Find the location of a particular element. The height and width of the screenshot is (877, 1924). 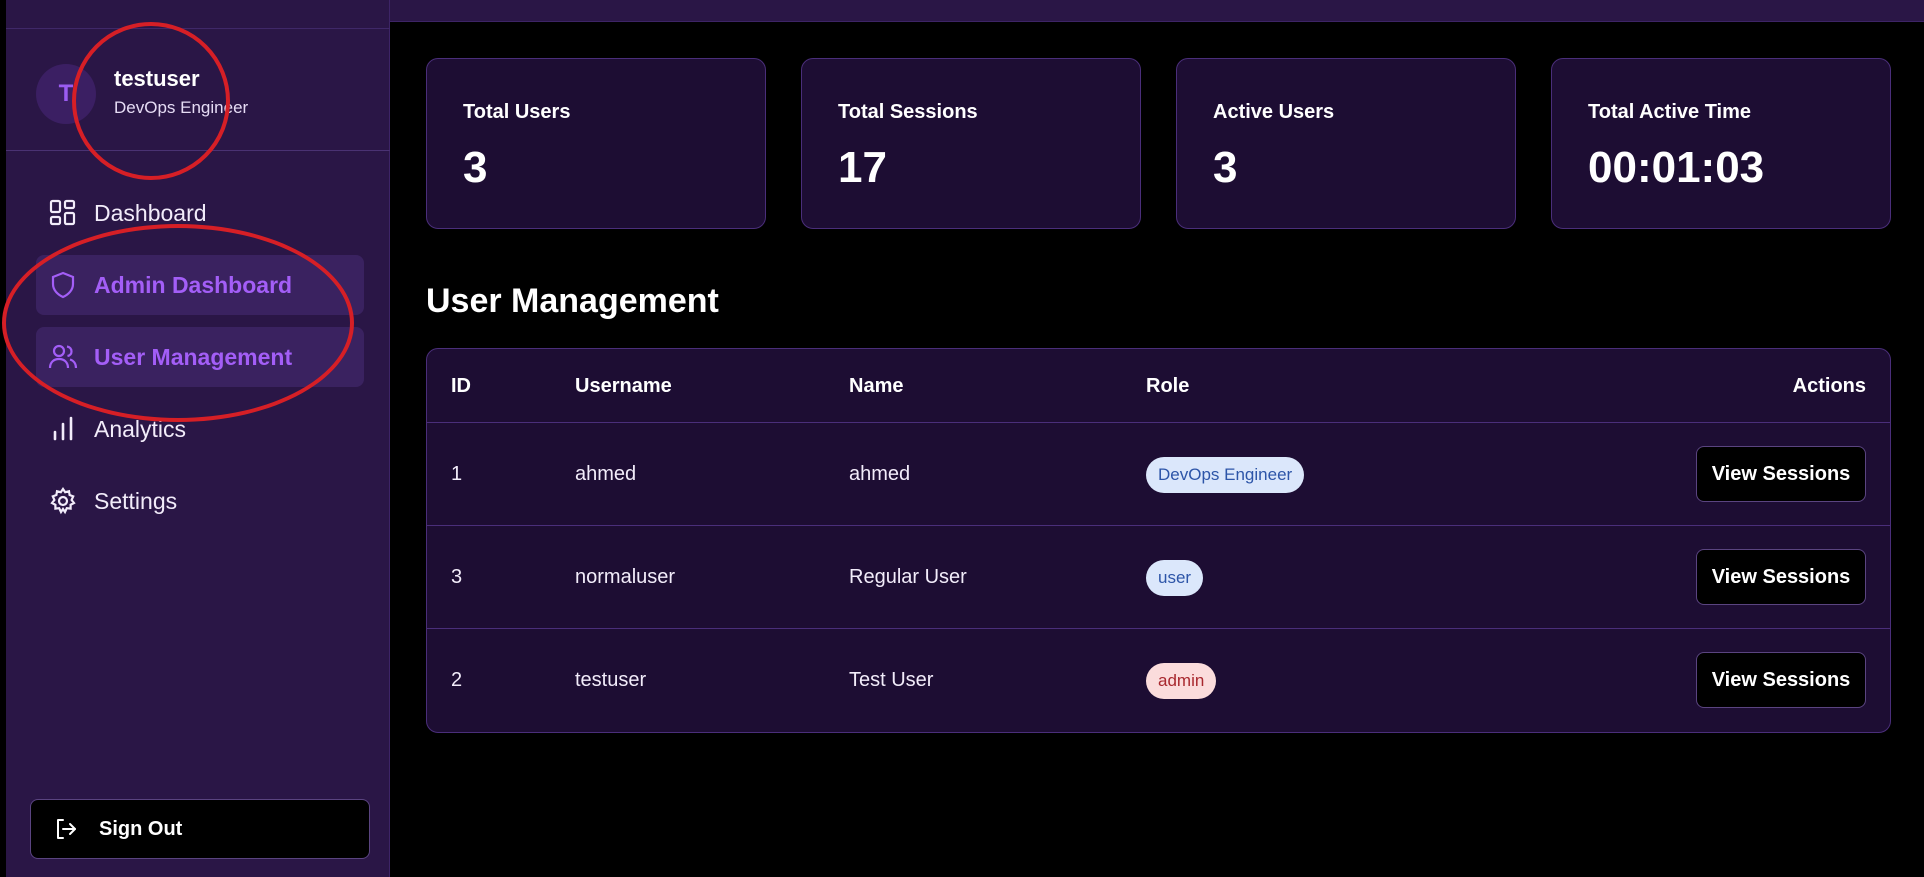

cell-id: 2 is located at coordinates (457, 680).